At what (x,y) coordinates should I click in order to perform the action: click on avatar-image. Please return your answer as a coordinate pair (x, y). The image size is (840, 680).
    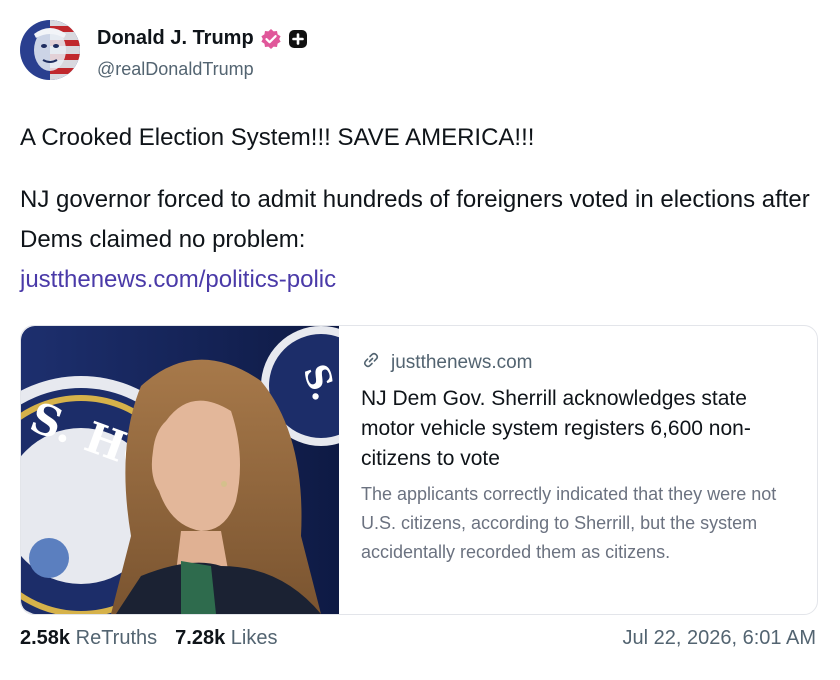
    Looking at the image, I should click on (50, 50).